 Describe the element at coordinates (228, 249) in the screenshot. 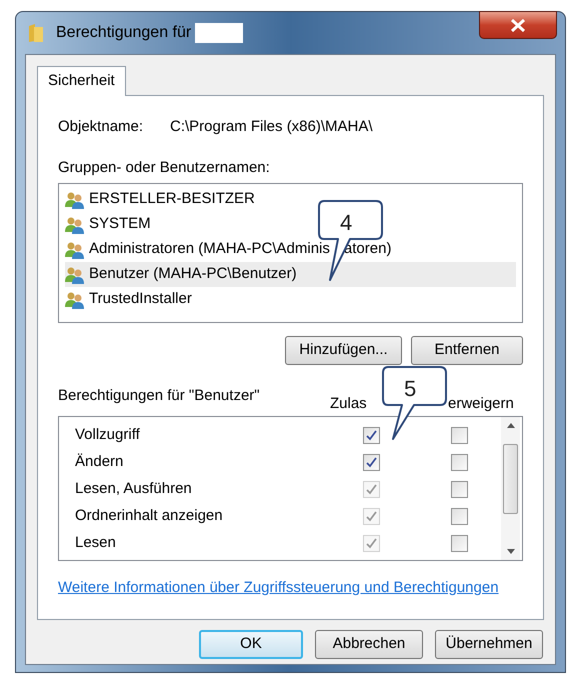

I see `group-list-item: Administratoren (MAHA-PC\Adminis atoren)` at that location.